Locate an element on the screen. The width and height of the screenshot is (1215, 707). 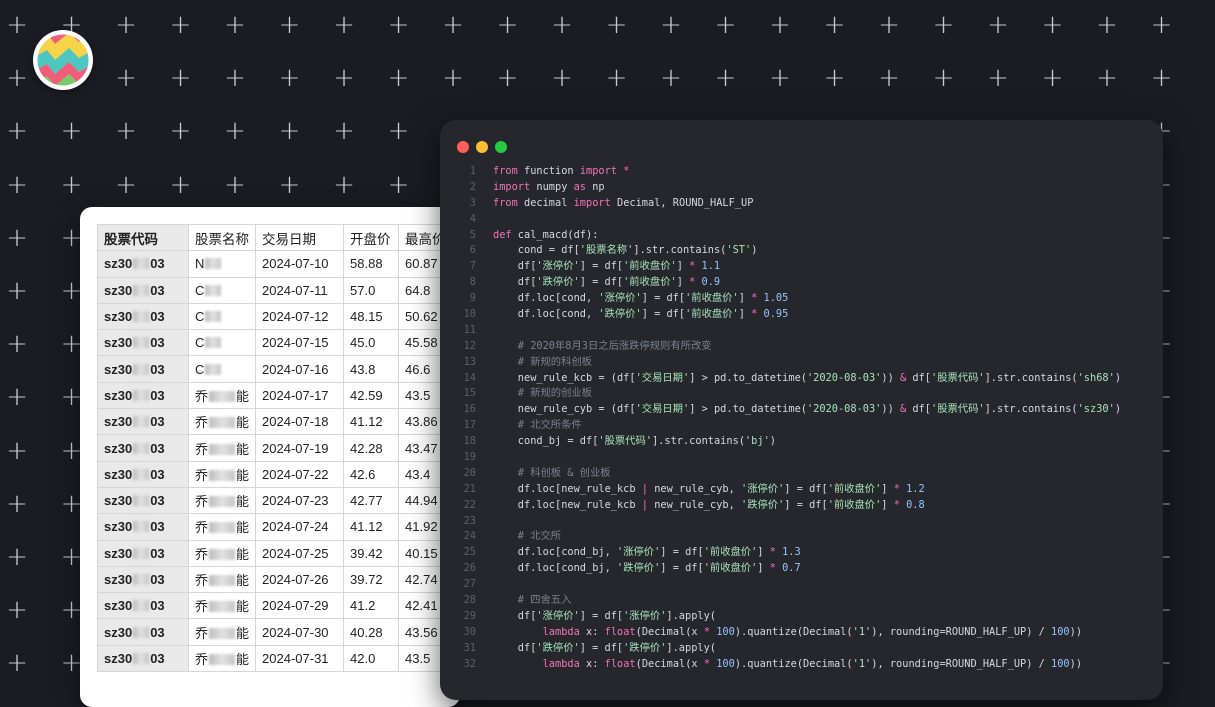
header-open-price: 开盘价 is located at coordinates (371, 237).